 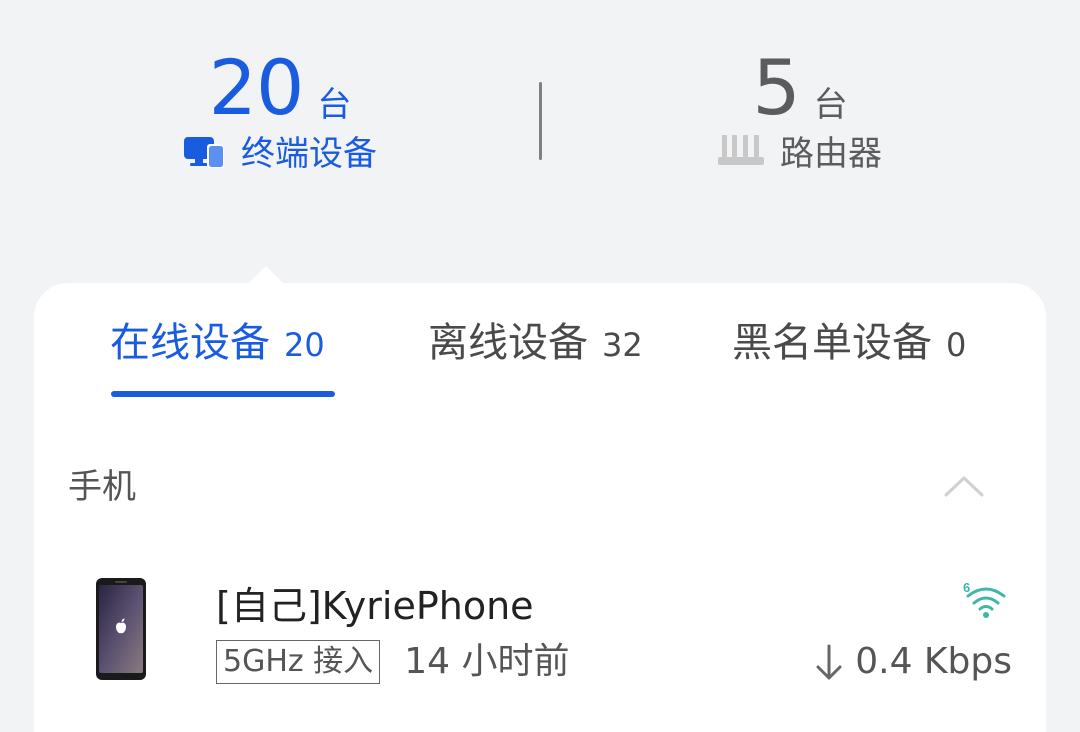 I want to click on routers-stat: 5 台 路由器, so click(x=800, y=112).